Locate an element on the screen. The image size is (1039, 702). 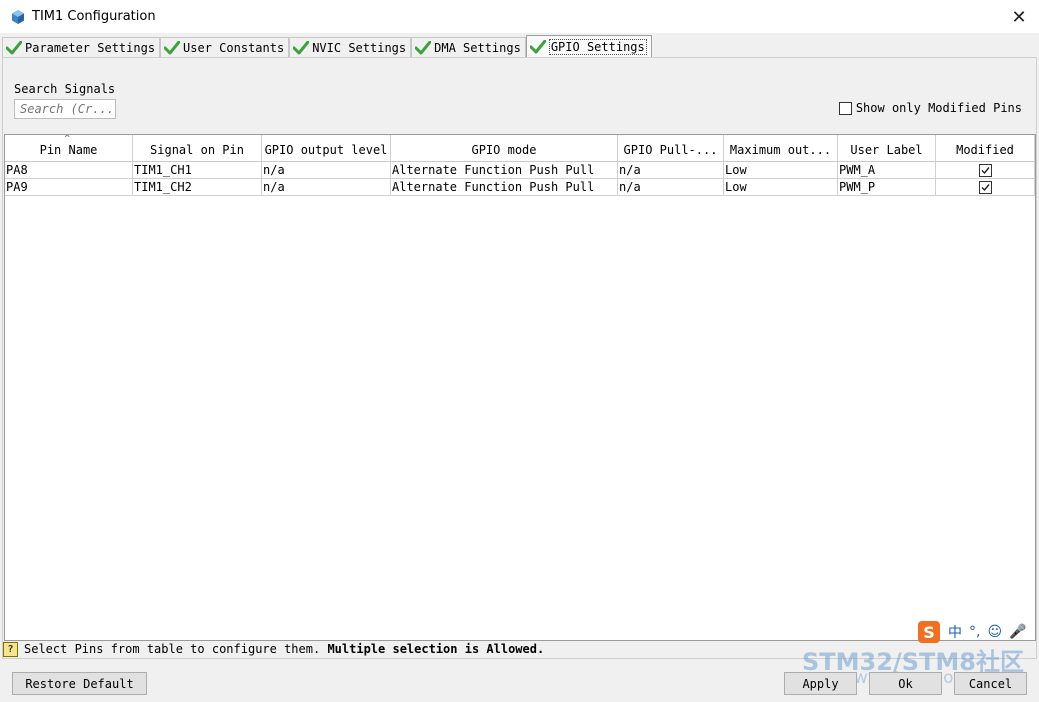
show-only-modified-toggle: Show only Modified Pins is located at coordinates (930, 108).